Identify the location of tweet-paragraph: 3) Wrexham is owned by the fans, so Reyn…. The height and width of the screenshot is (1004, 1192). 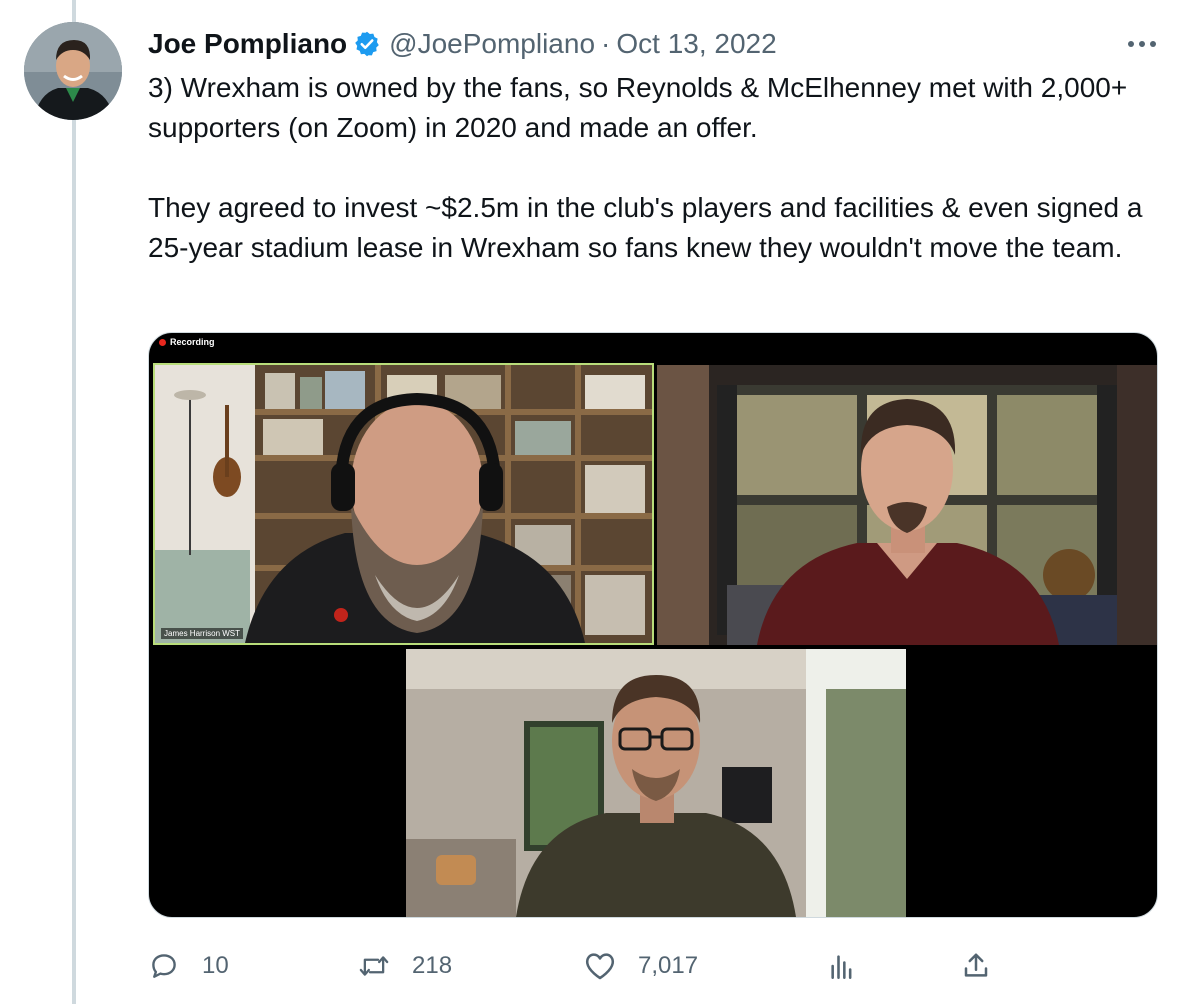
(638, 107).